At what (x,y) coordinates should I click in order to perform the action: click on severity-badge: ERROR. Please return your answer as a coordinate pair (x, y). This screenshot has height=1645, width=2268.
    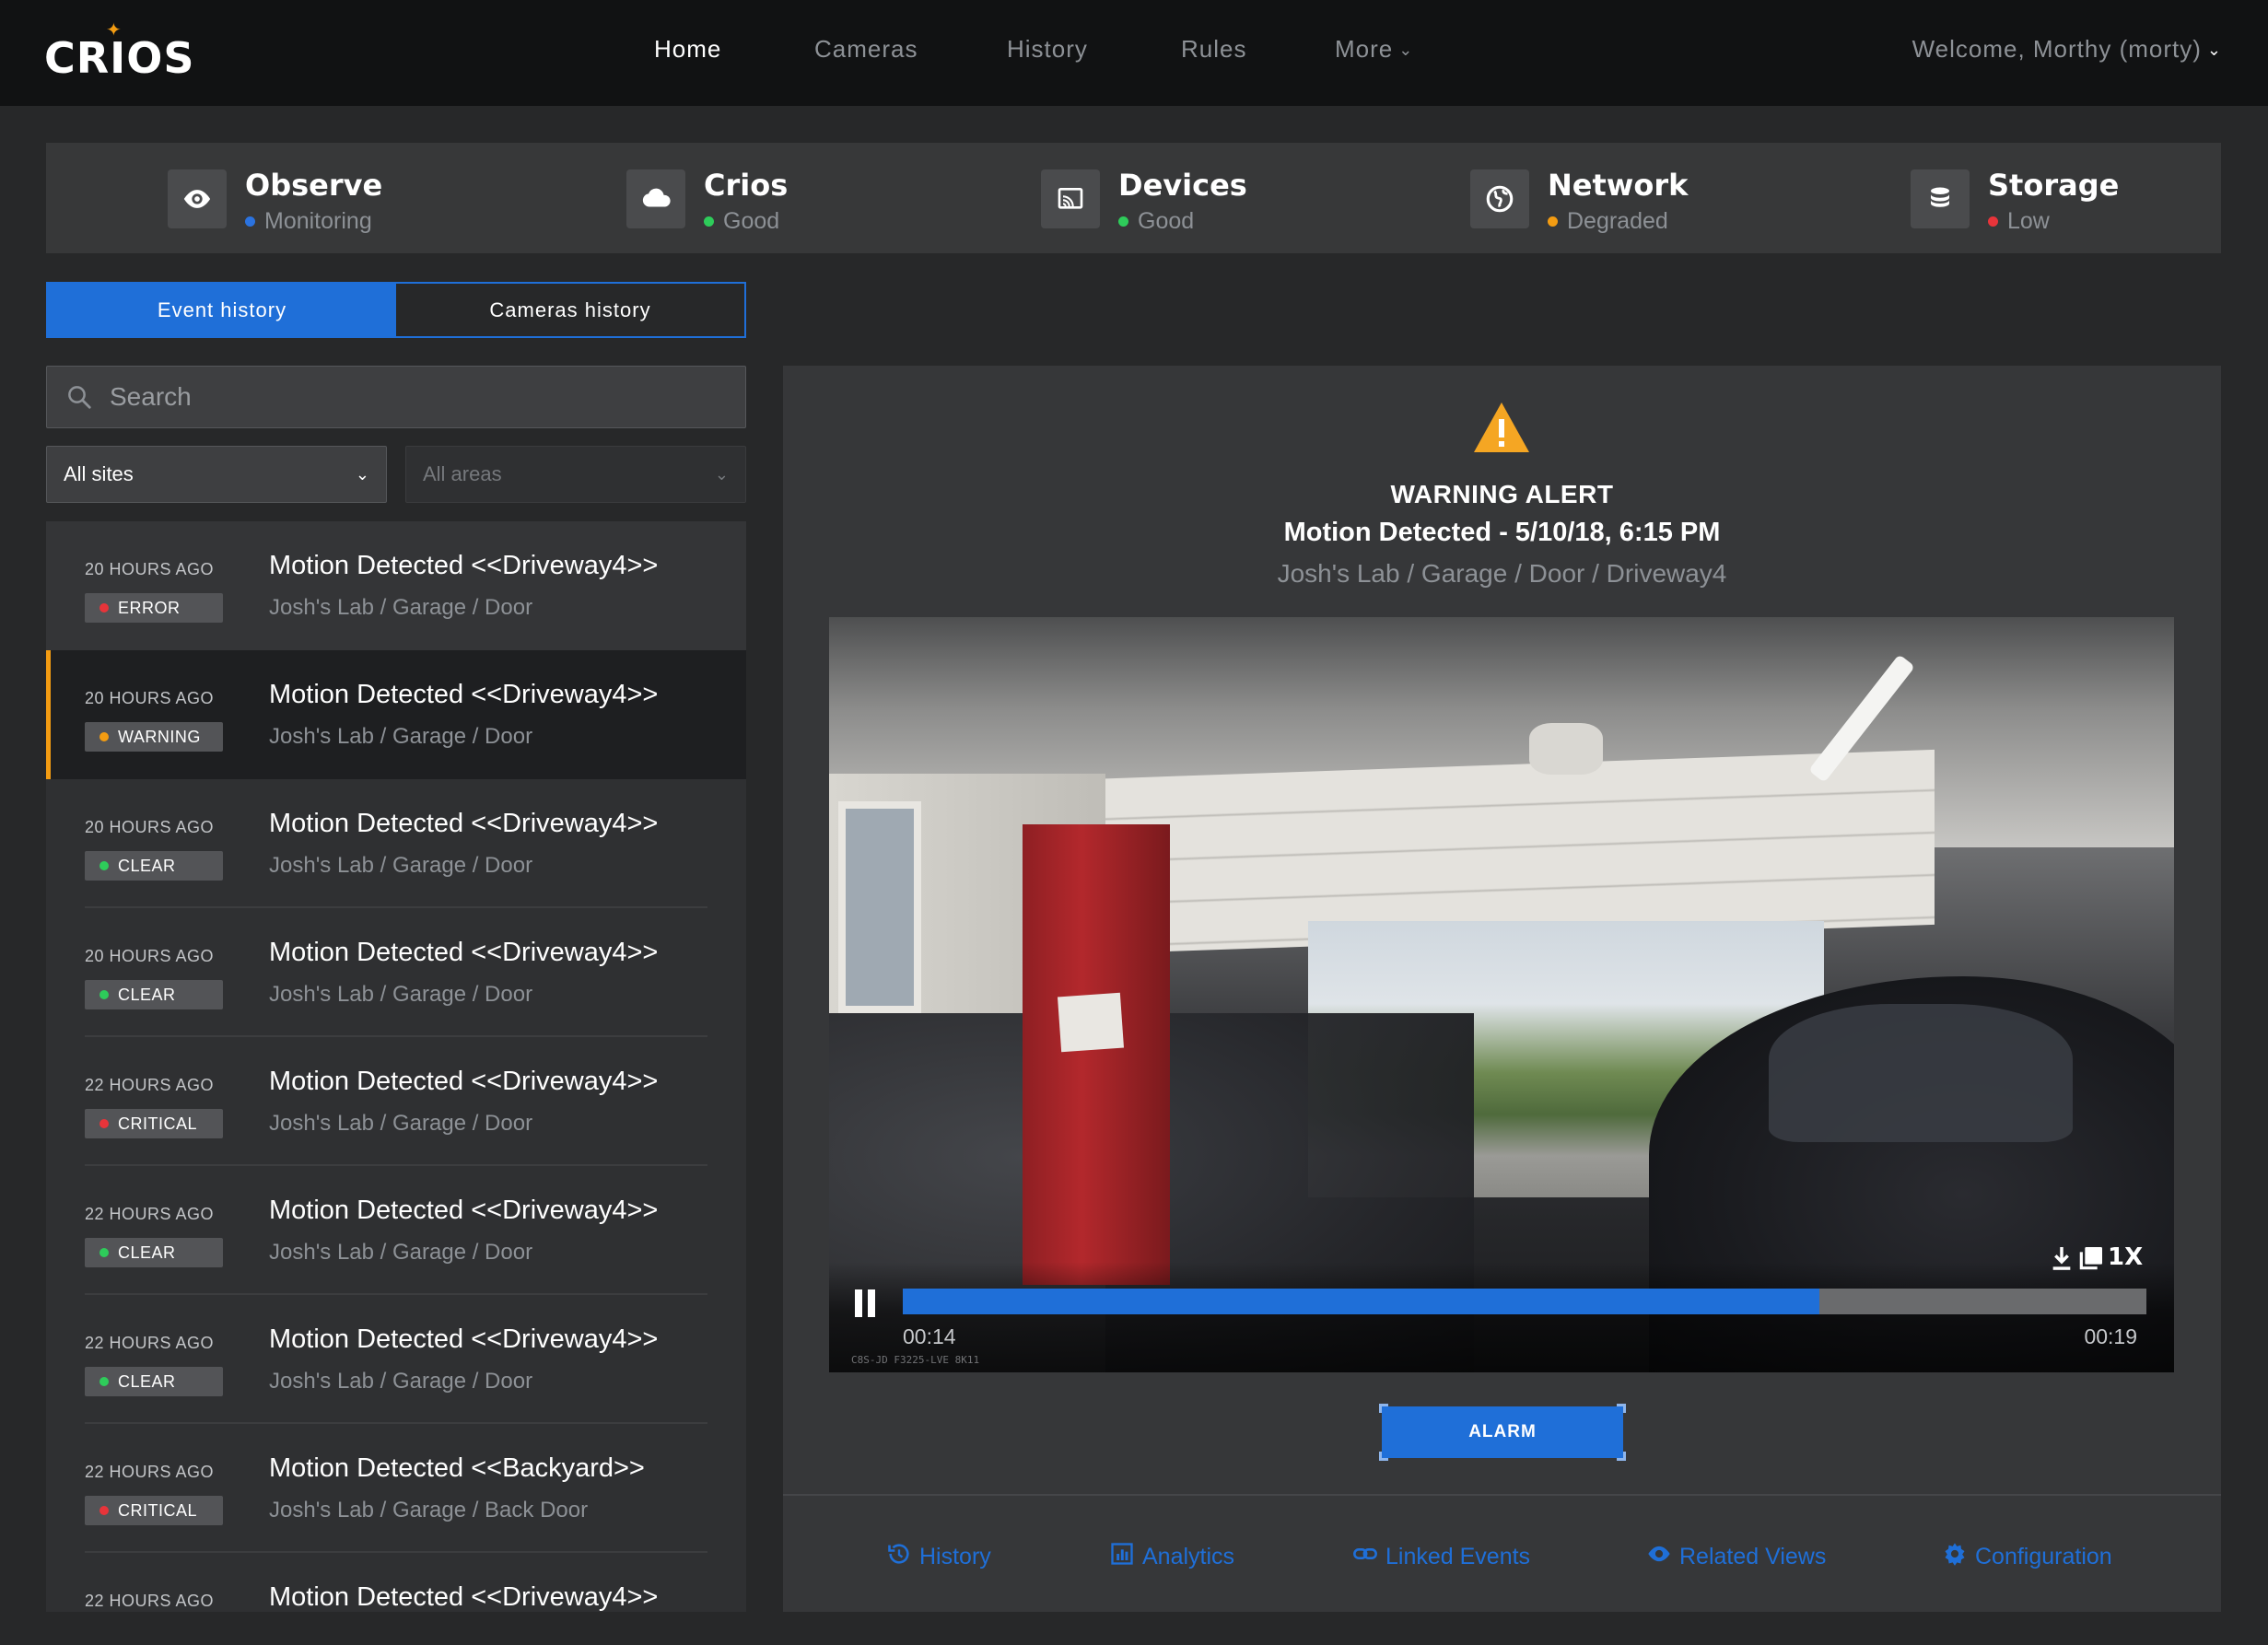
    Looking at the image, I should click on (154, 608).